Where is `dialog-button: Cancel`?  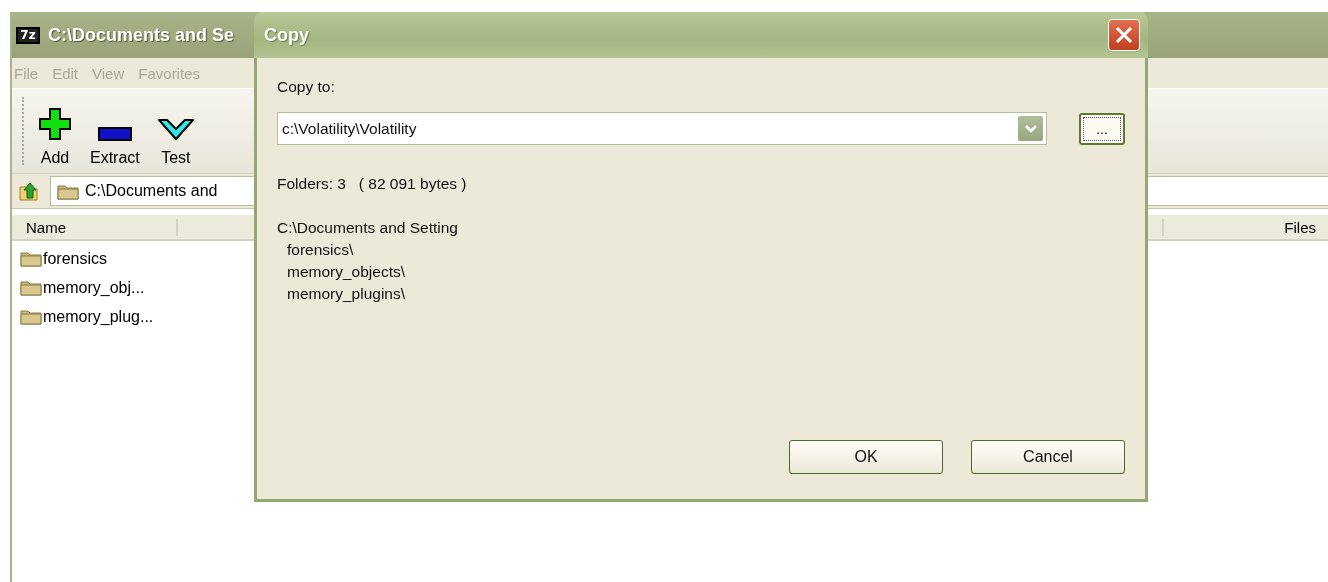 dialog-button: Cancel is located at coordinates (1048, 457).